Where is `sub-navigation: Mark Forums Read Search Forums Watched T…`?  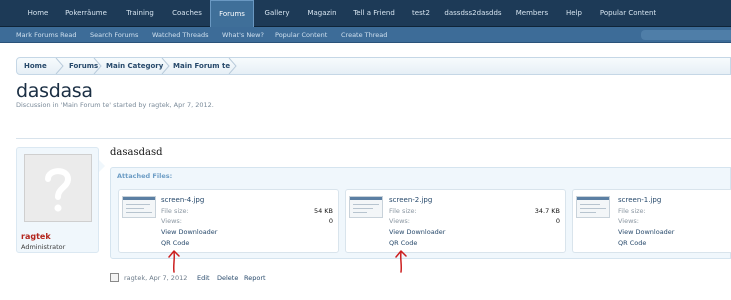
sub-navigation: Mark Forums Read Search Forums Watched T… is located at coordinates (365, 35).